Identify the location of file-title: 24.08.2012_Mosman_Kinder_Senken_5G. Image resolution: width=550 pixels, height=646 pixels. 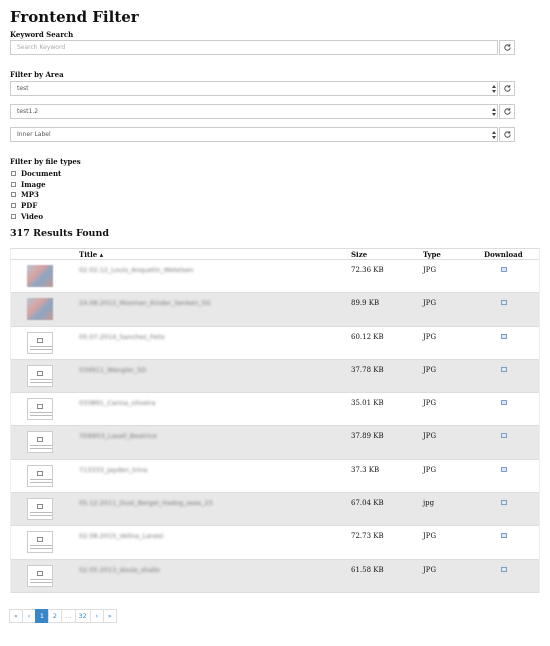
(145, 303).